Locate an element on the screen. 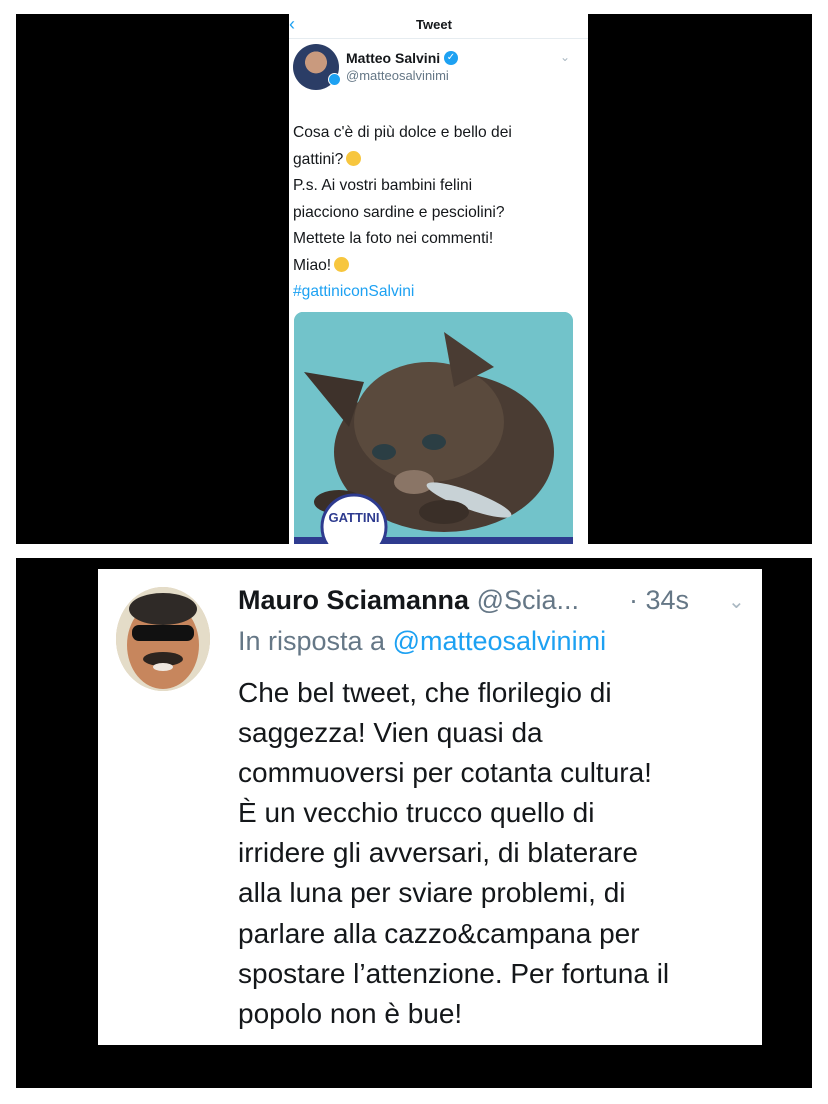 The image size is (828, 1104). reply-header: Mauro Sciamanna @Scia... · 34s ⌄ is located at coordinates (498, 602).